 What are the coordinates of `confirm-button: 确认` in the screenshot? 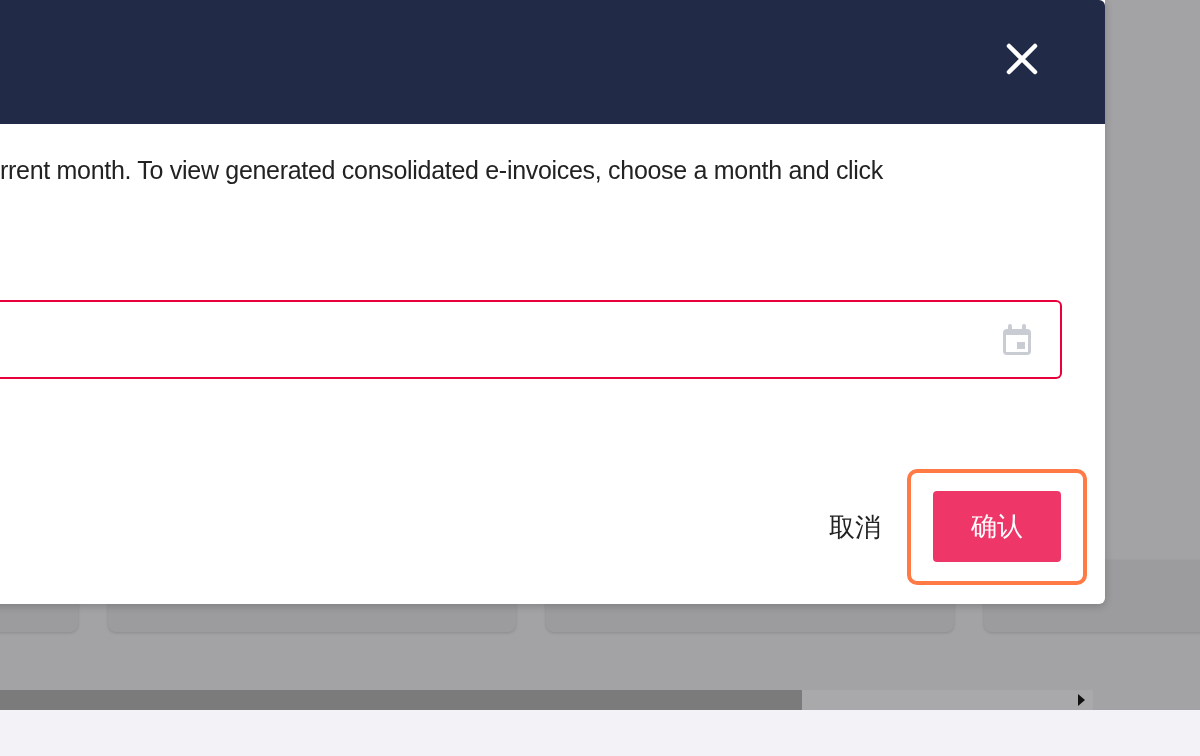 It's located at (997, 526).